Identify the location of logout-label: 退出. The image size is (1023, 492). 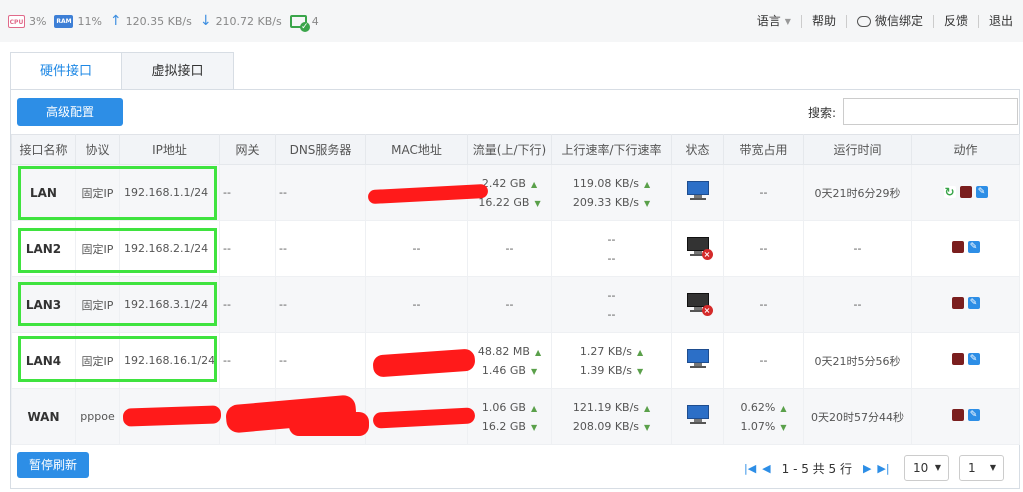
(1000, 20).